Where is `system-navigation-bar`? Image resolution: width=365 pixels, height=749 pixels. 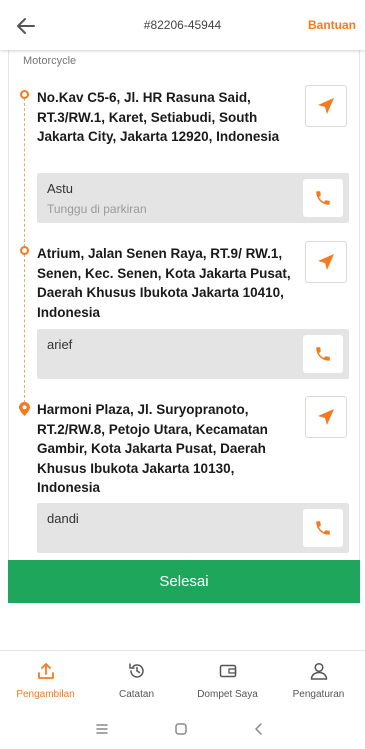 system-navigation-bar is located at coordinates (182, 729).